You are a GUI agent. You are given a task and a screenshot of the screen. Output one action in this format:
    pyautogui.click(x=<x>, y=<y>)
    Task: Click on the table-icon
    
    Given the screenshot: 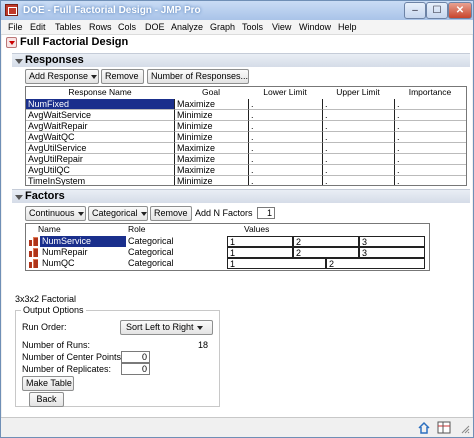 What is the action you would take?
    pyautogui.click(x=444, y=427)
    